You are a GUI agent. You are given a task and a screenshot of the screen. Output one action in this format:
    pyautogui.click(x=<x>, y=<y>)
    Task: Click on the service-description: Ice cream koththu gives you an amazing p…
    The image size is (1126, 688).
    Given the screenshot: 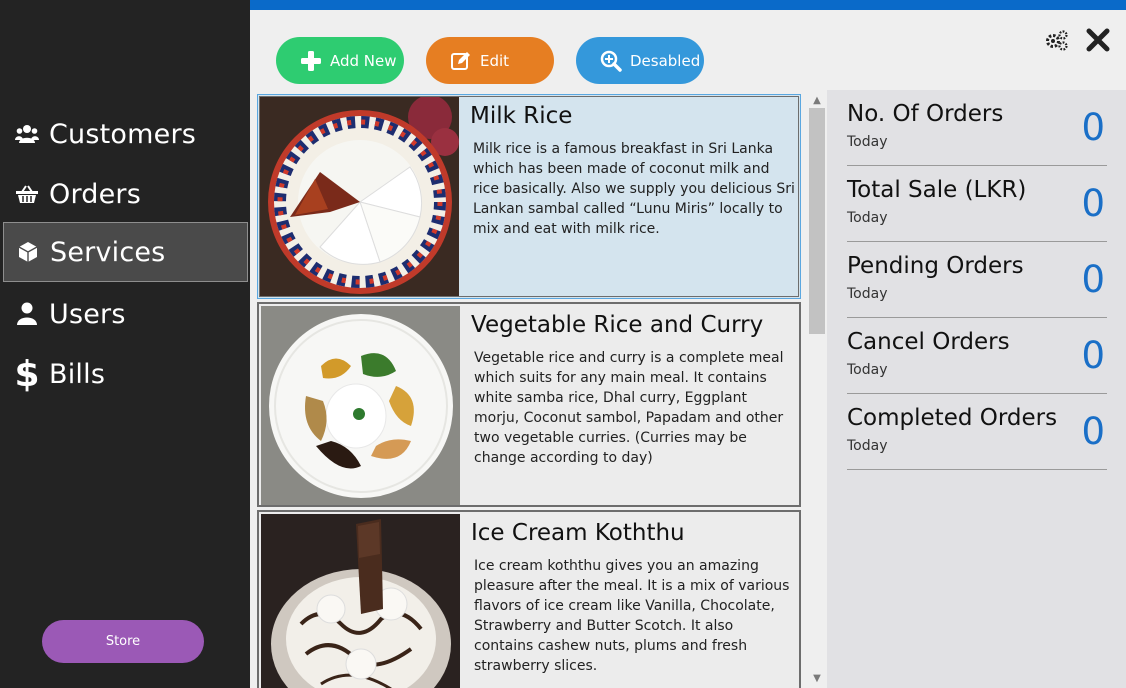 What is the action you would take?
    pyautogui.click(x=632, y=616)
    